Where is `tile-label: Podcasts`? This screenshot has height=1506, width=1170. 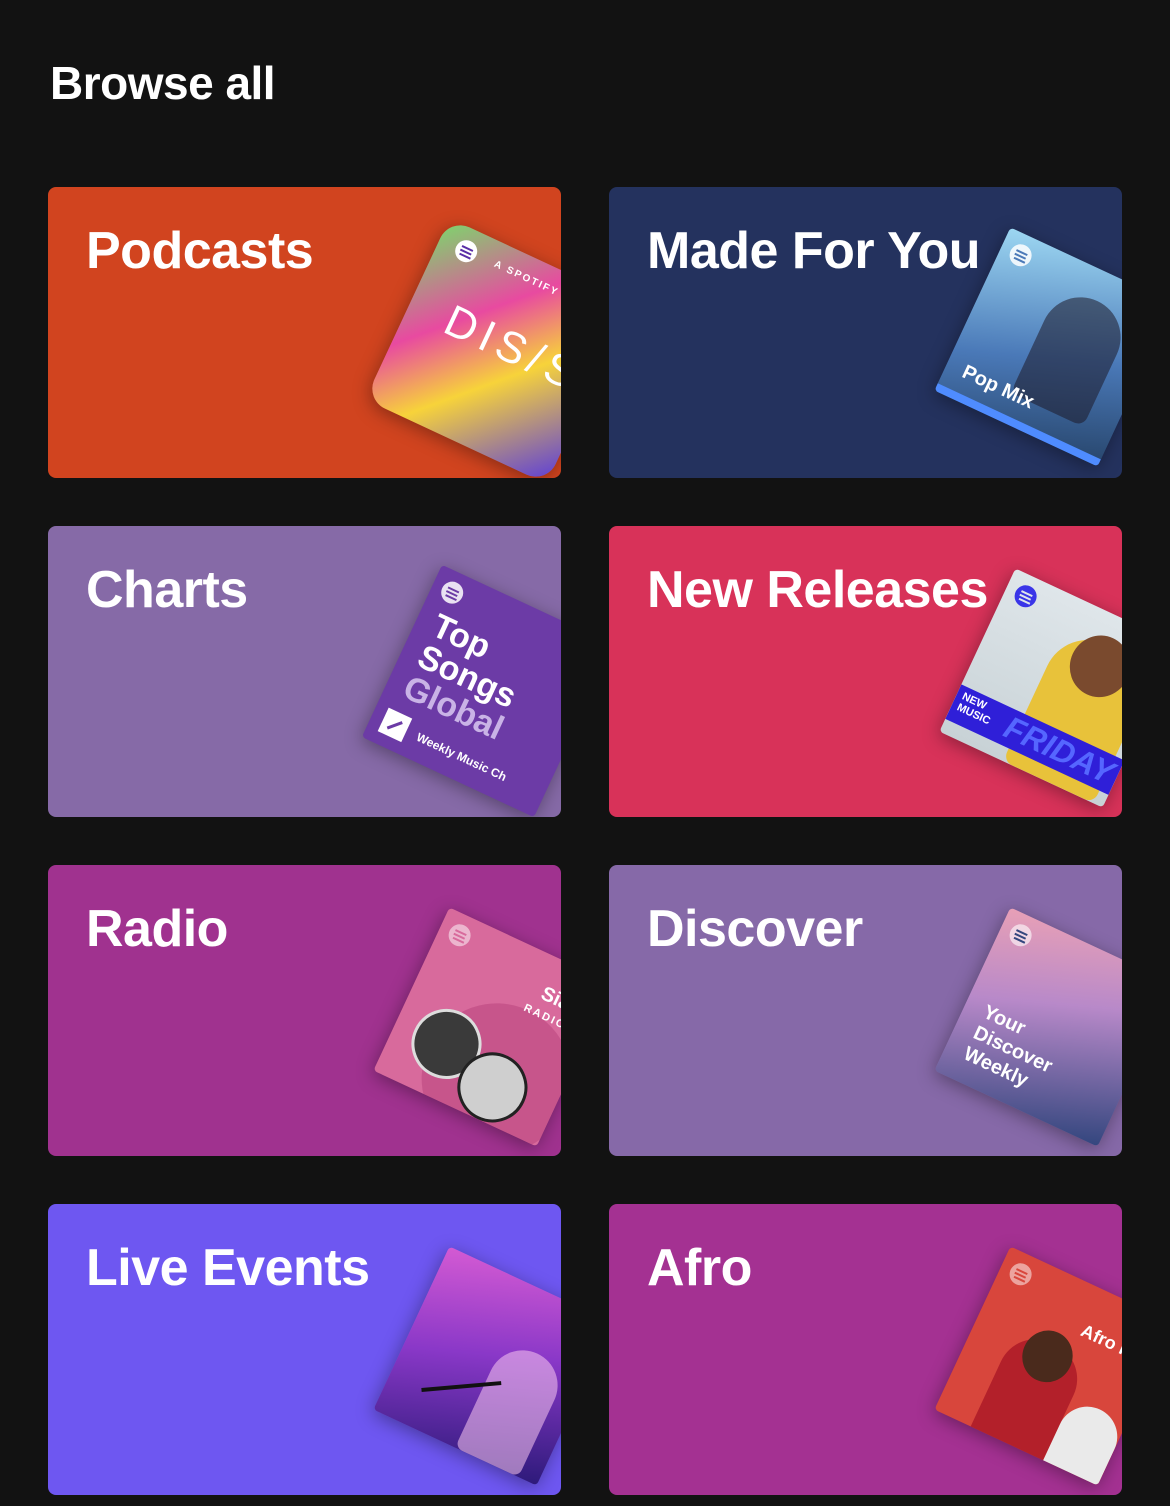 tile-label: Podcasts is located at coordinates (200, 251).